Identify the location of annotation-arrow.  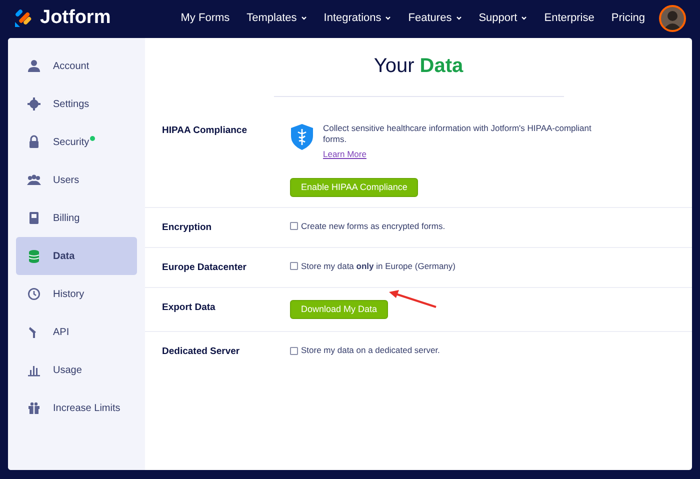
(413, 299).